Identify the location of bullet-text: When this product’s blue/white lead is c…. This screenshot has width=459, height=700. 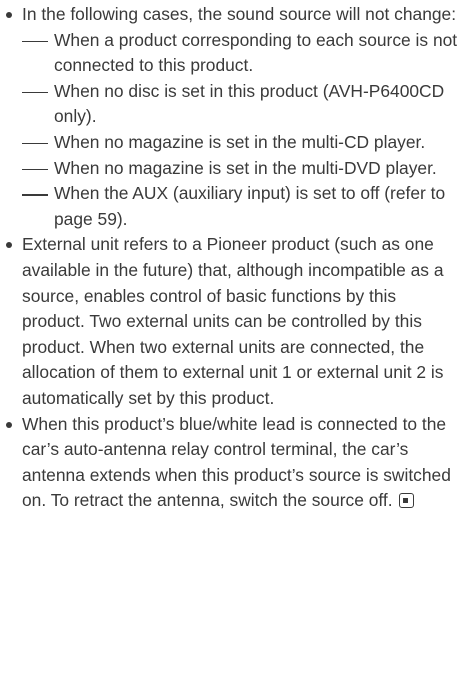
(236, 462).